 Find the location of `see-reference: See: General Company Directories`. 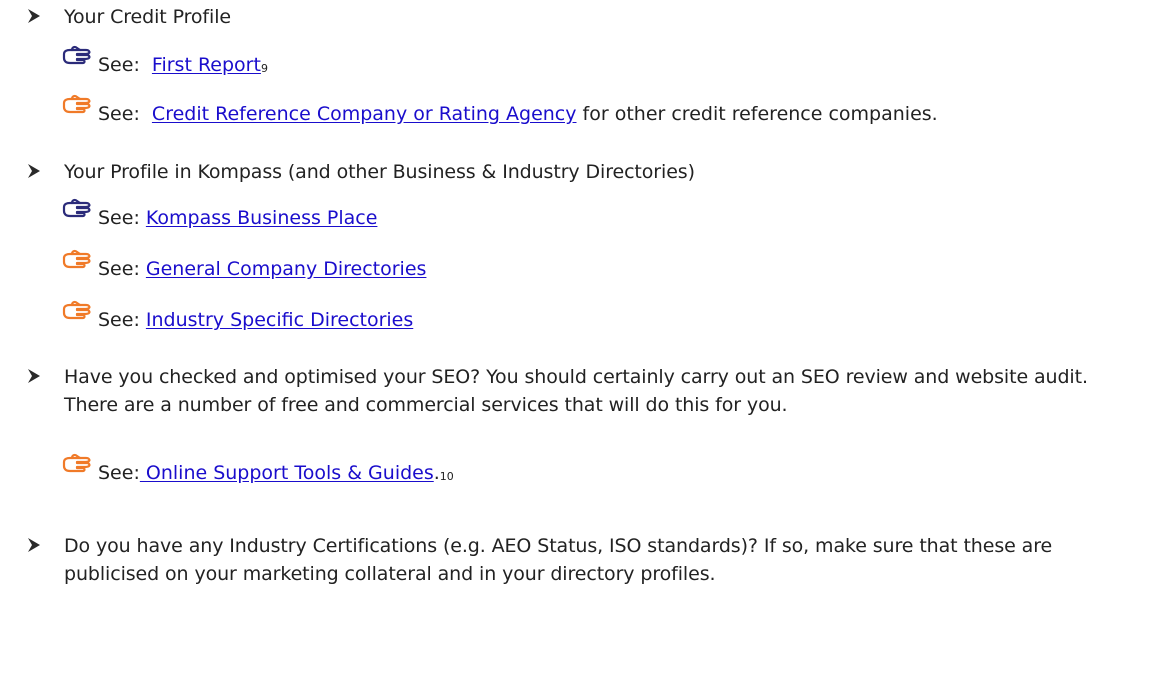

see-reference: See: General Company Directories is located at coordinates (244, 264).